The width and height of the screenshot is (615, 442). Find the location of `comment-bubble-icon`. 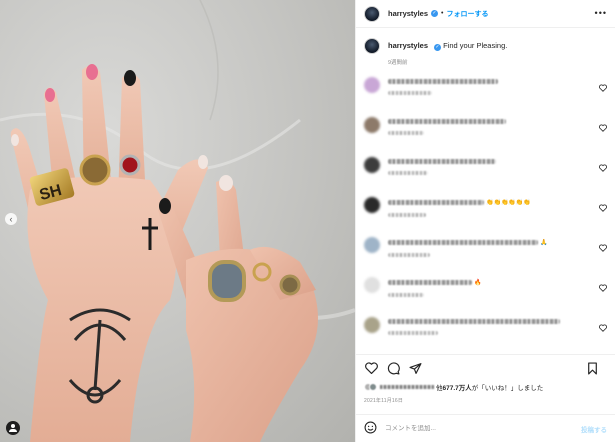

comment-bubble-icon is located at coordinates (393, 368).